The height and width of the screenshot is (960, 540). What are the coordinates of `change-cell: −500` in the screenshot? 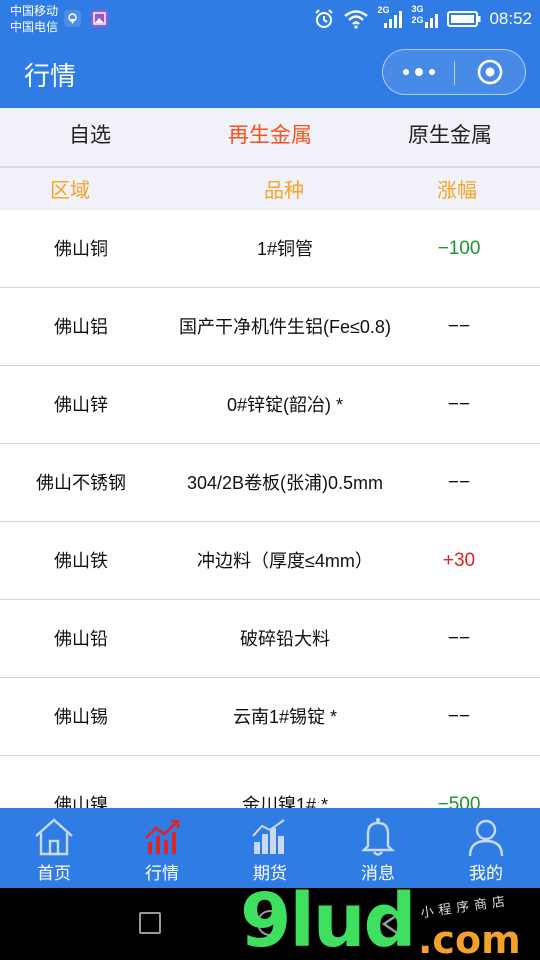 It's located at (459, 801).